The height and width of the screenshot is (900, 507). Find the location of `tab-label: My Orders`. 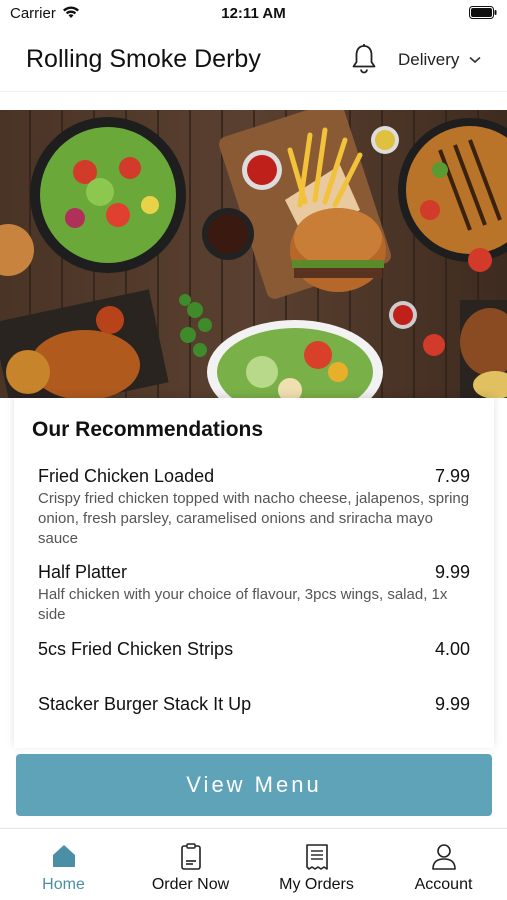

tab-label: My Orders is located at coordinates (316, 884).